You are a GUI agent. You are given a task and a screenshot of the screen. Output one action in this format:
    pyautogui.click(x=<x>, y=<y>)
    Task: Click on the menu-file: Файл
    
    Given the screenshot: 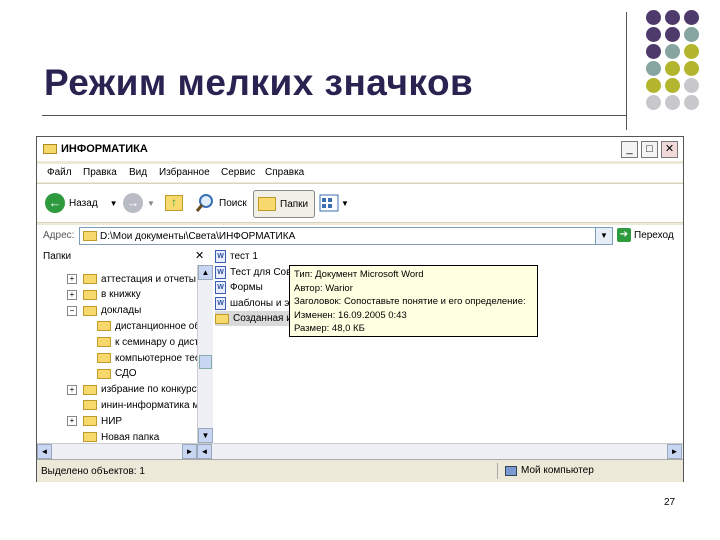 What is the action you would take?
    pyautogui.click(x=59, y=172)
    